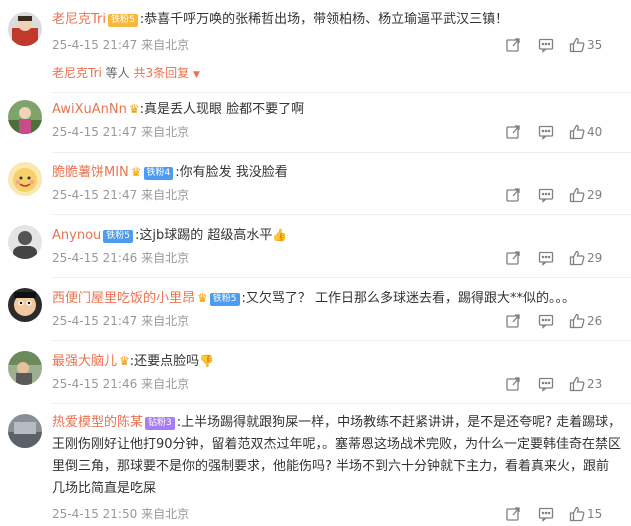  I want to click on like-count: 26, so click(595, 321).